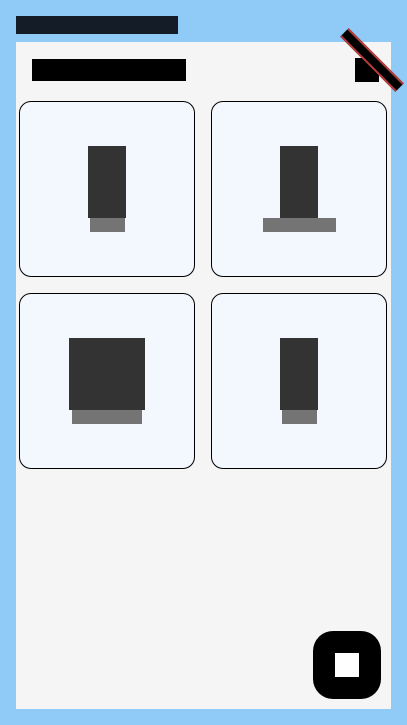 The height and width of the screenshot is (725, 407). I want to click on stop-icon, so click(347, 665).